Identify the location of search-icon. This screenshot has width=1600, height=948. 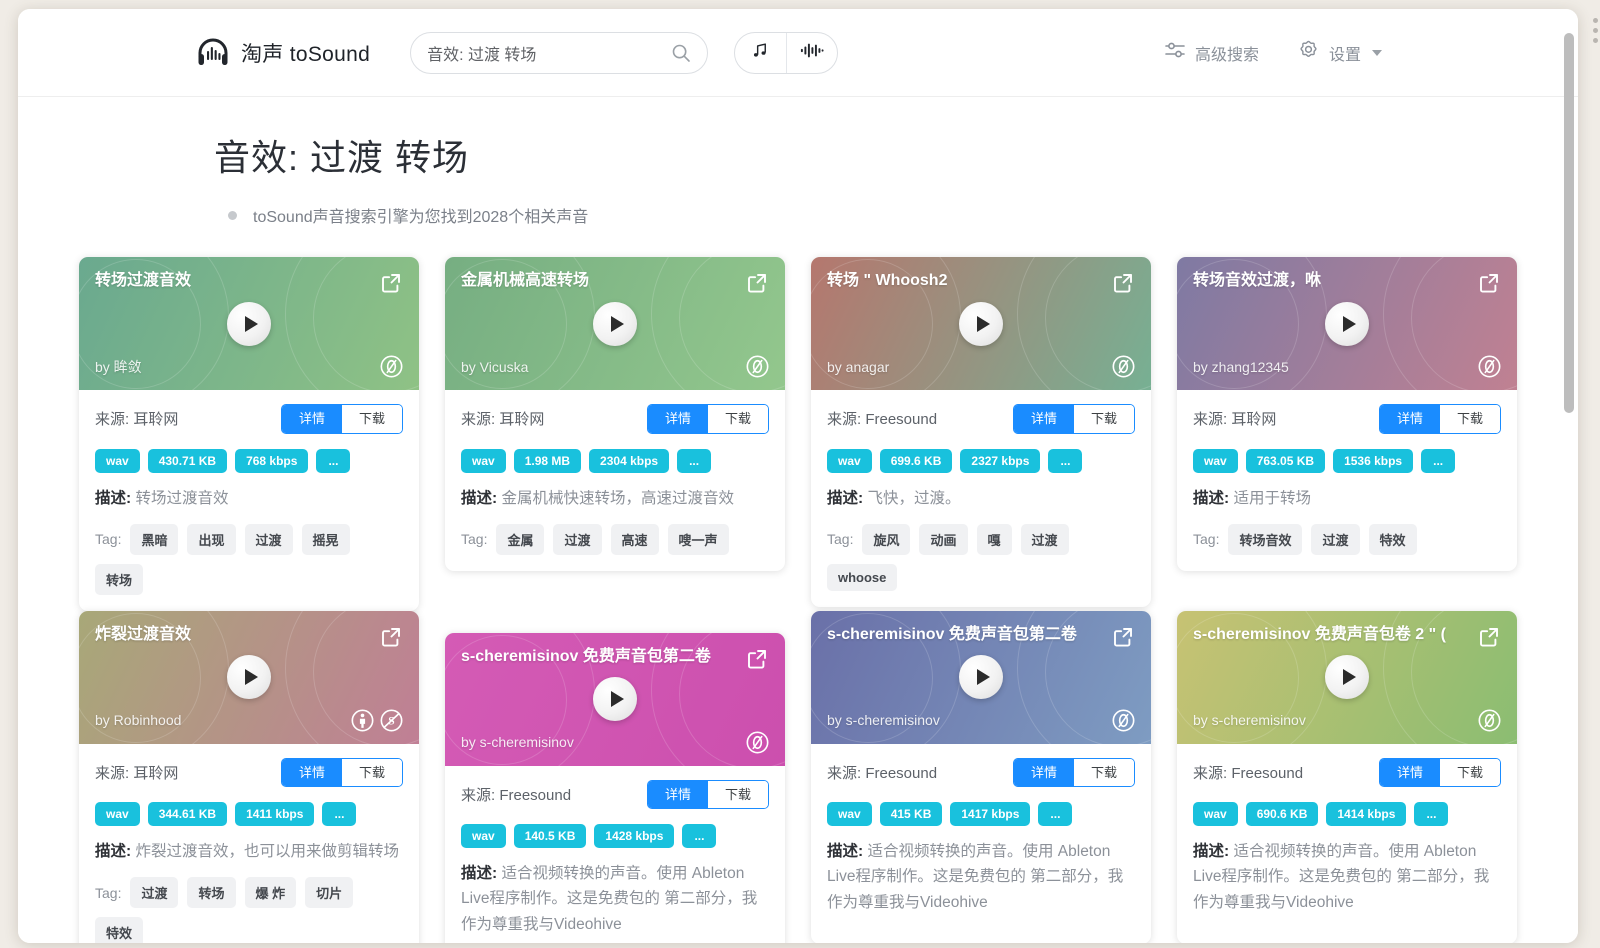
(681, 53).